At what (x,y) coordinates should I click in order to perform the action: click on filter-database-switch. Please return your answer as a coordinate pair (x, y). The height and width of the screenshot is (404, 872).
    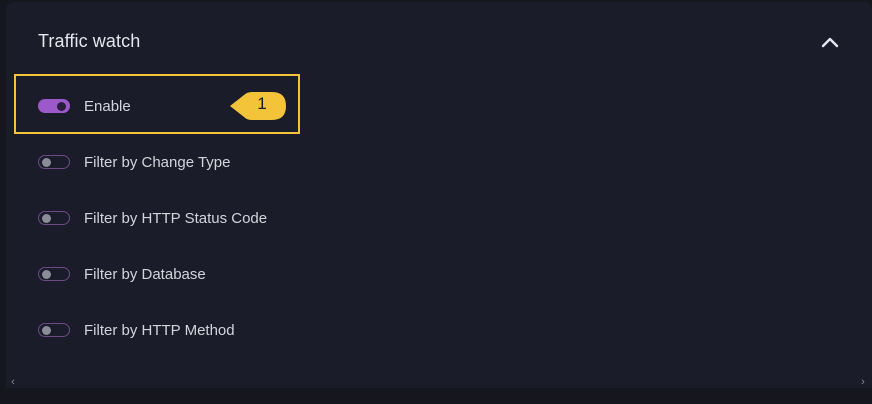
    Looking at the image, I should click on (54, 274).